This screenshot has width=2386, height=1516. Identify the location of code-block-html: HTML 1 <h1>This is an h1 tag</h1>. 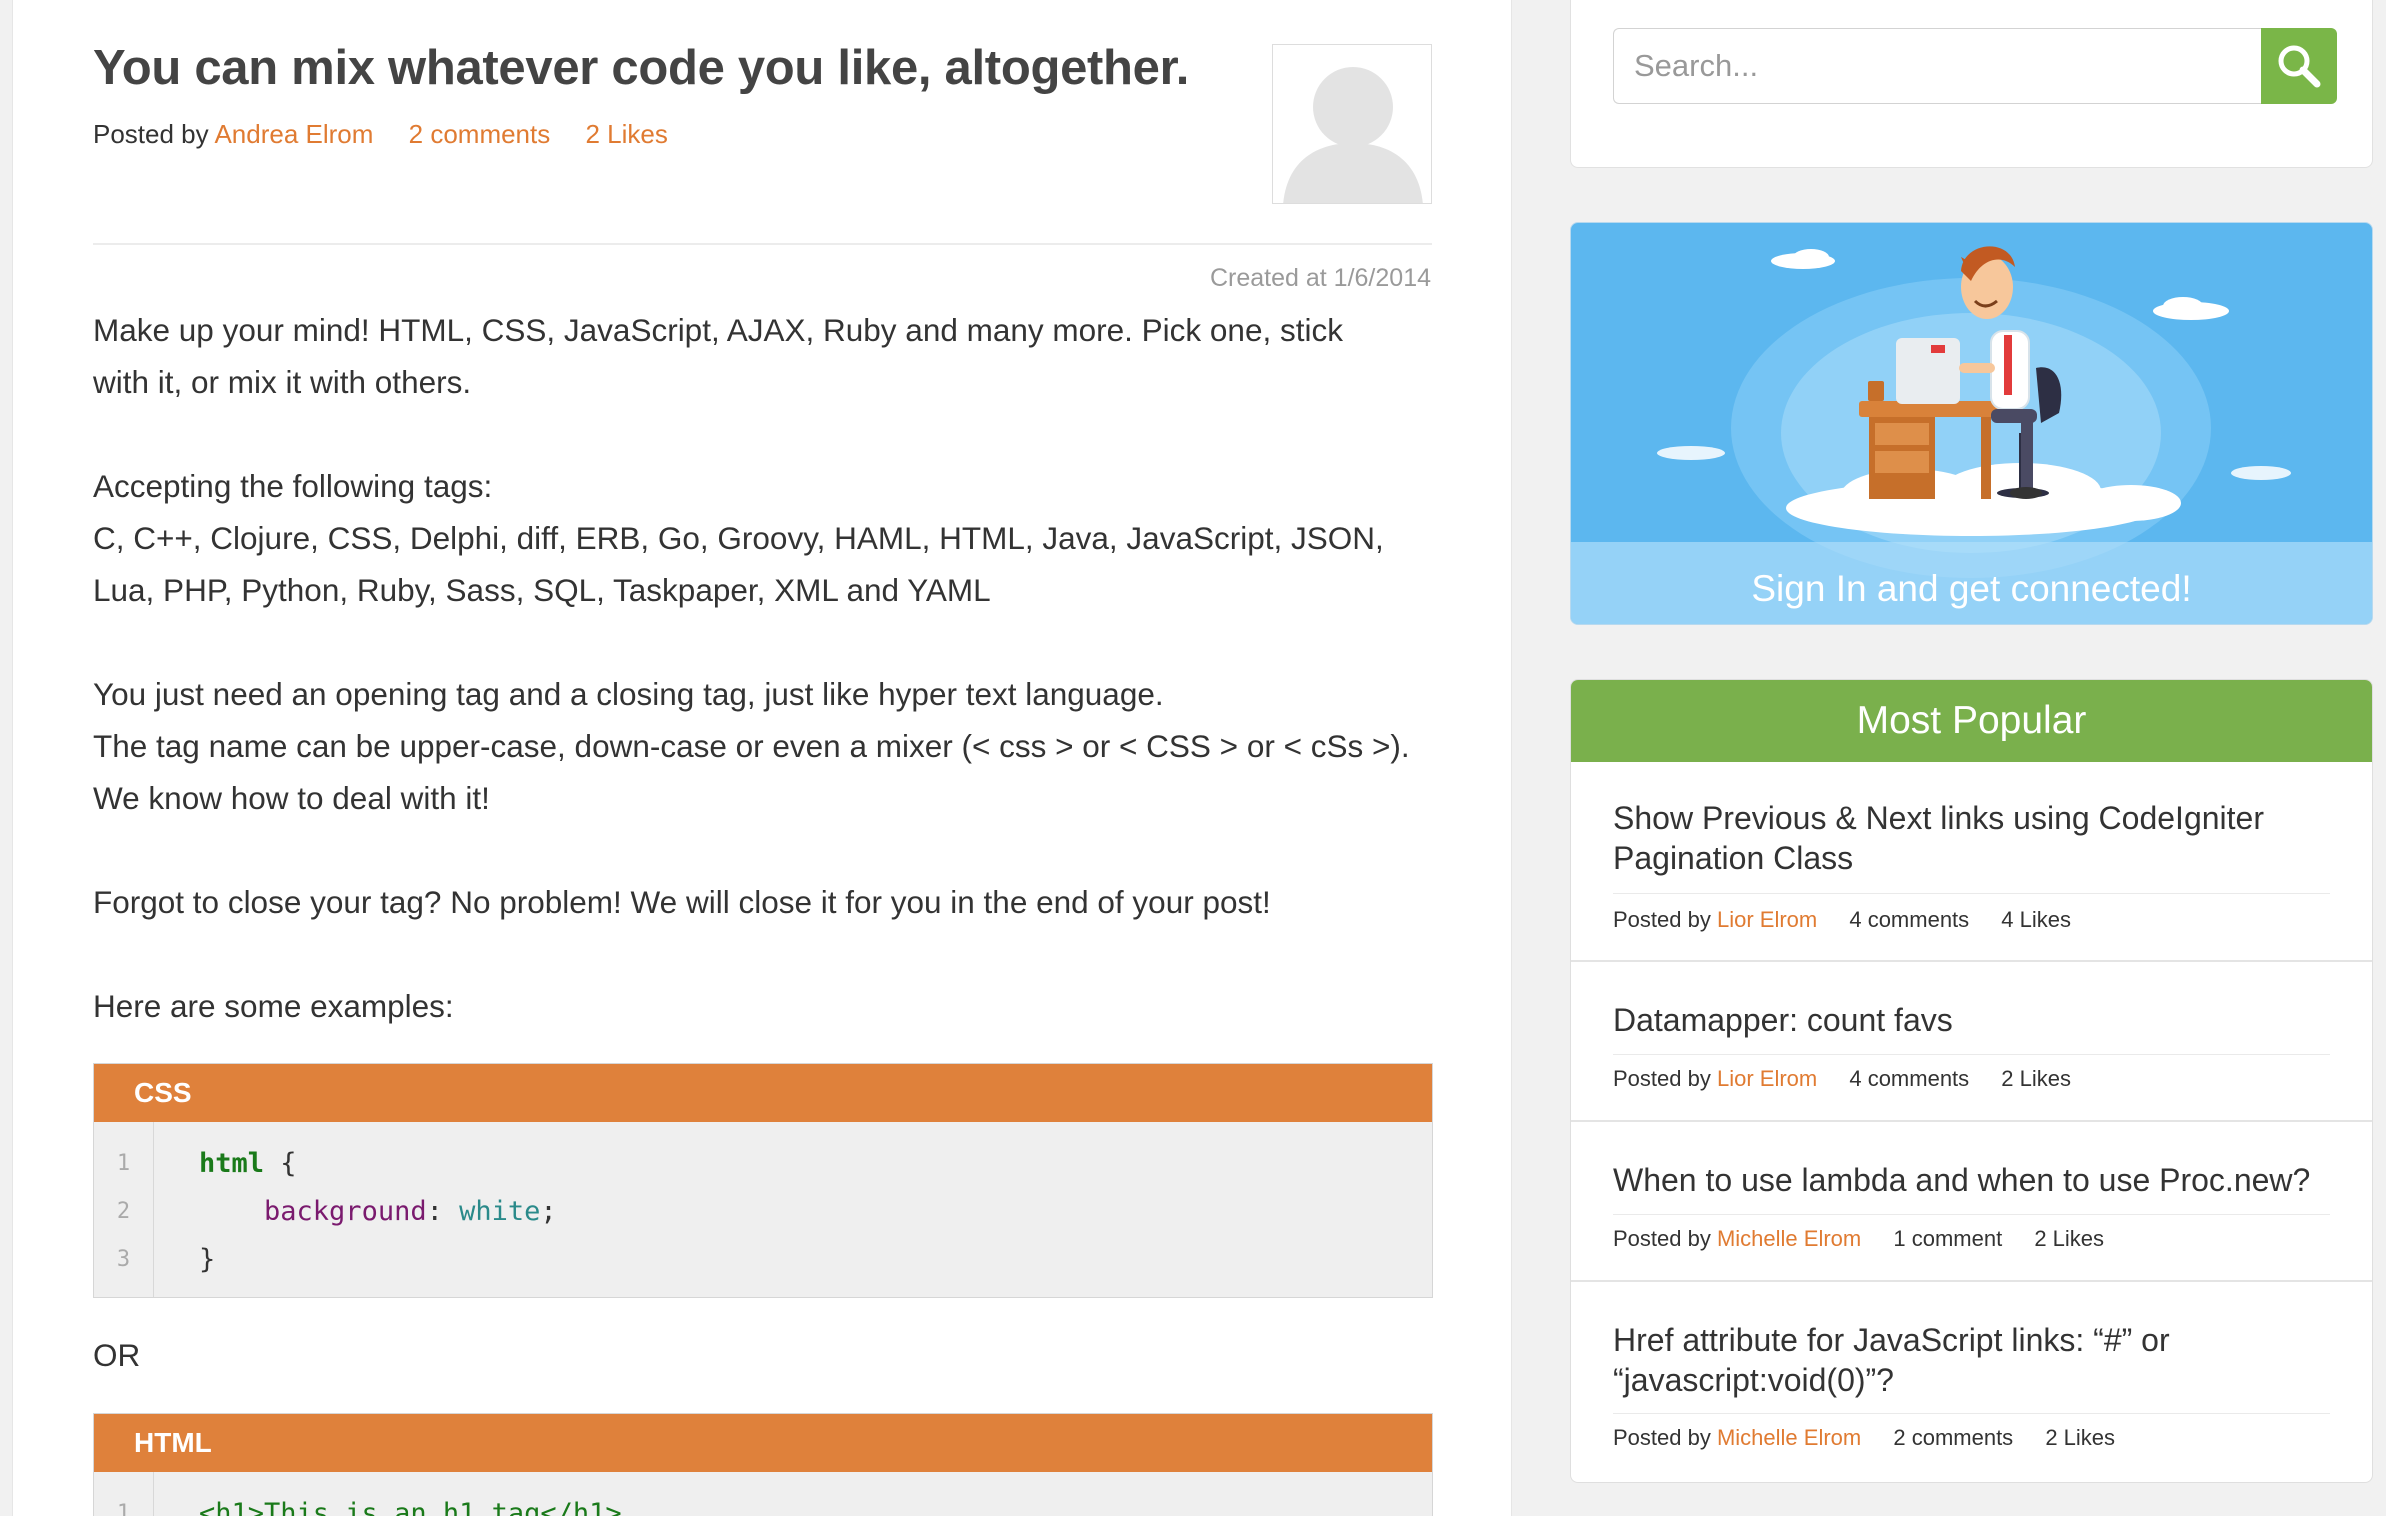
(763, 1464).